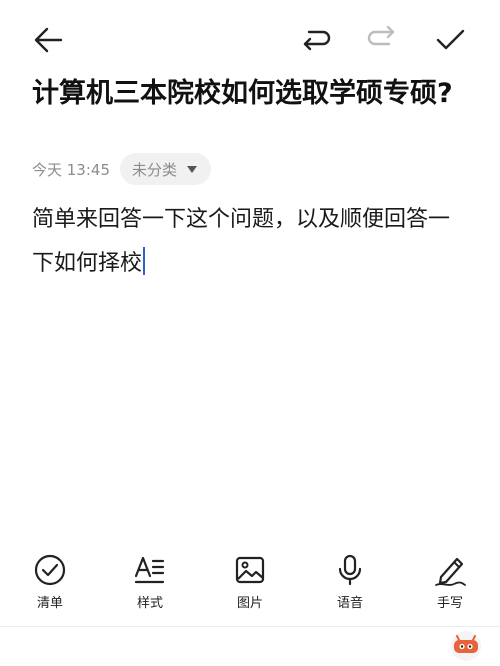 The width and height of the screenshot is (500, 666). Describe the element at coordinates (50, 570) in the screenshot. I see `checklist-icon` at that location.